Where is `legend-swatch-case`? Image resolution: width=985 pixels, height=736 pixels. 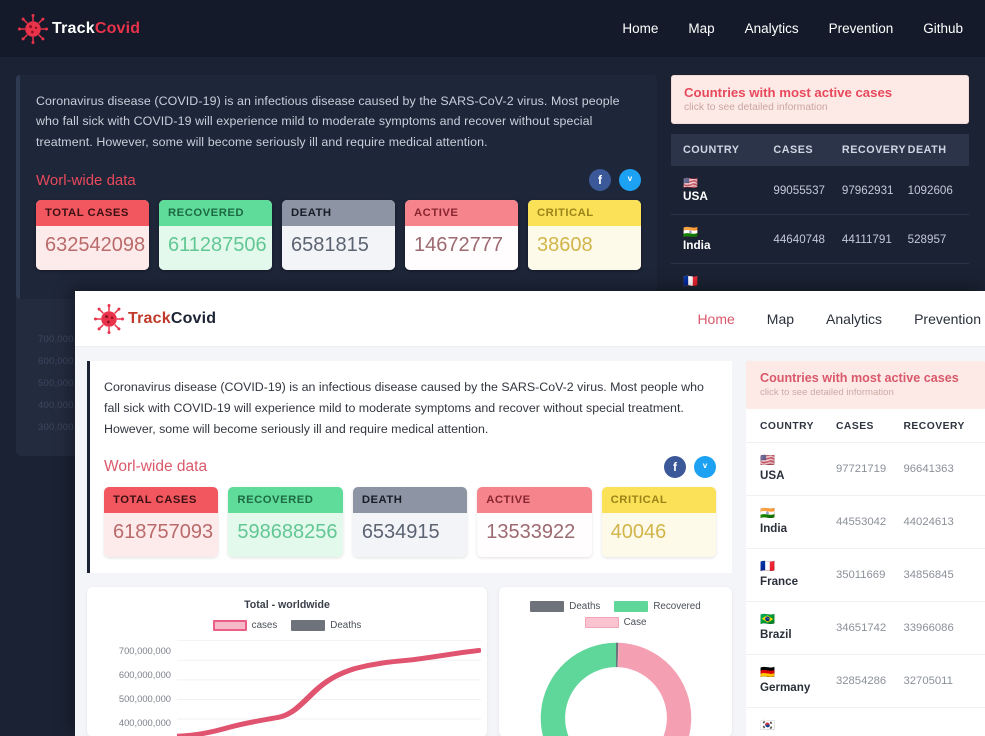
legend-swatch-case is located at coordinates (601, 623).